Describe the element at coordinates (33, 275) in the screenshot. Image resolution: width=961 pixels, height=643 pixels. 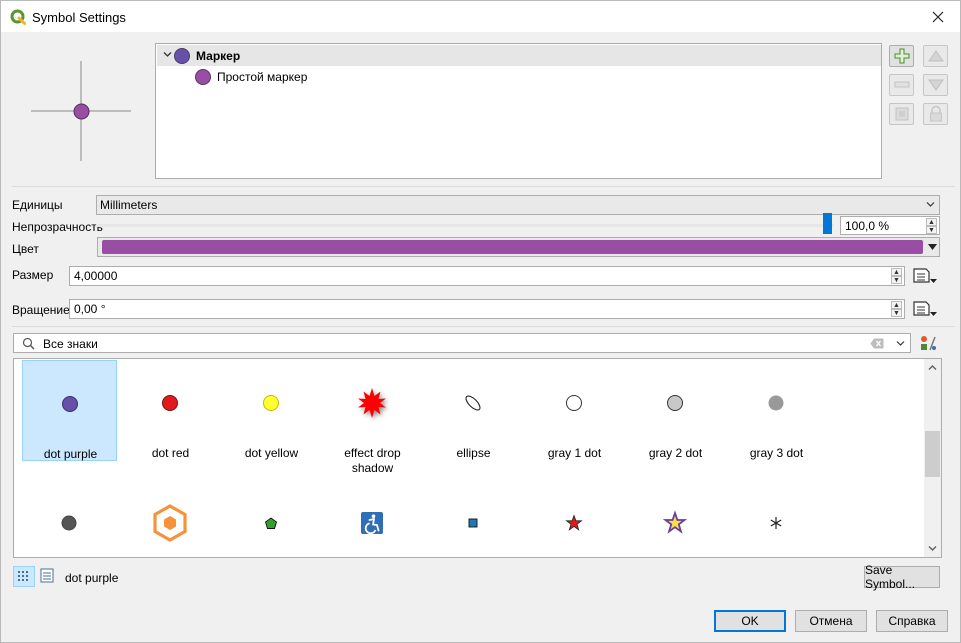
I see `size-label: Размер` at that location.